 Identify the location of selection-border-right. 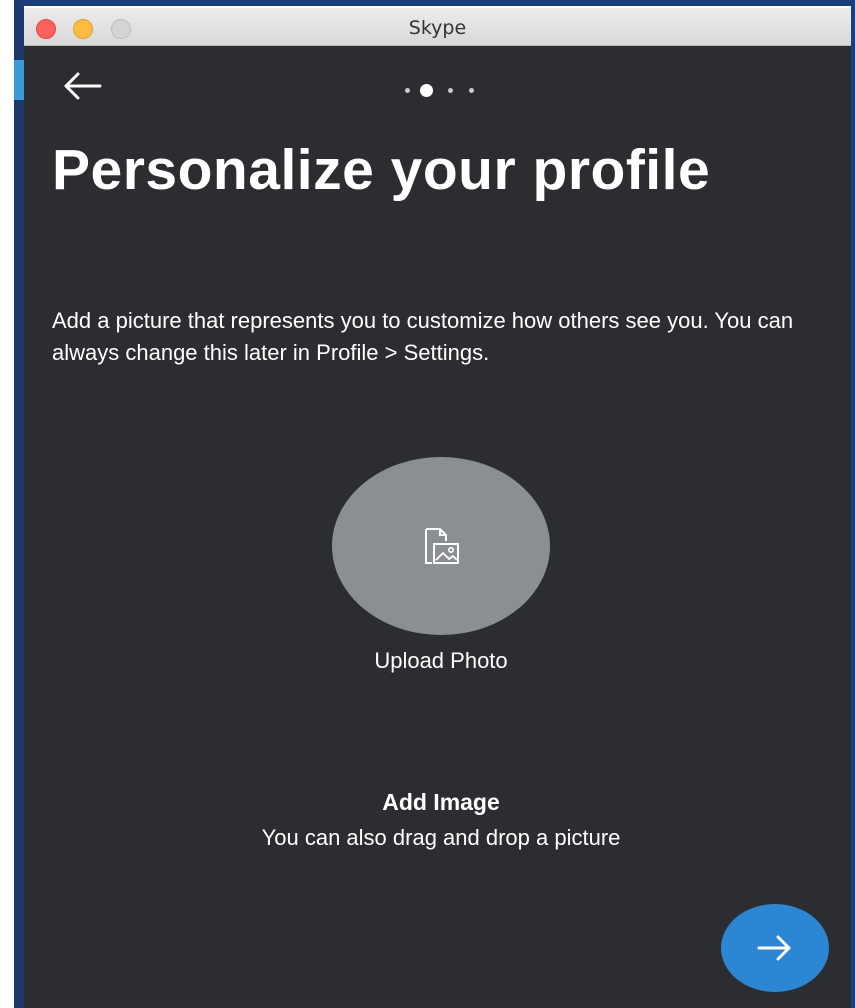
(853, 504).